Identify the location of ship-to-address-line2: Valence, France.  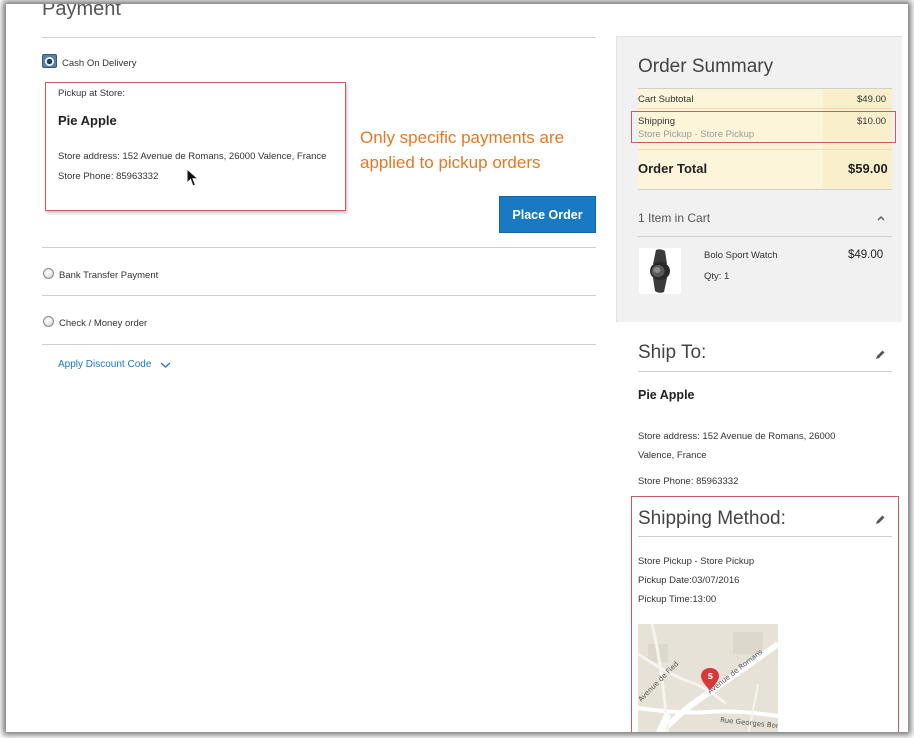
(672, 455).